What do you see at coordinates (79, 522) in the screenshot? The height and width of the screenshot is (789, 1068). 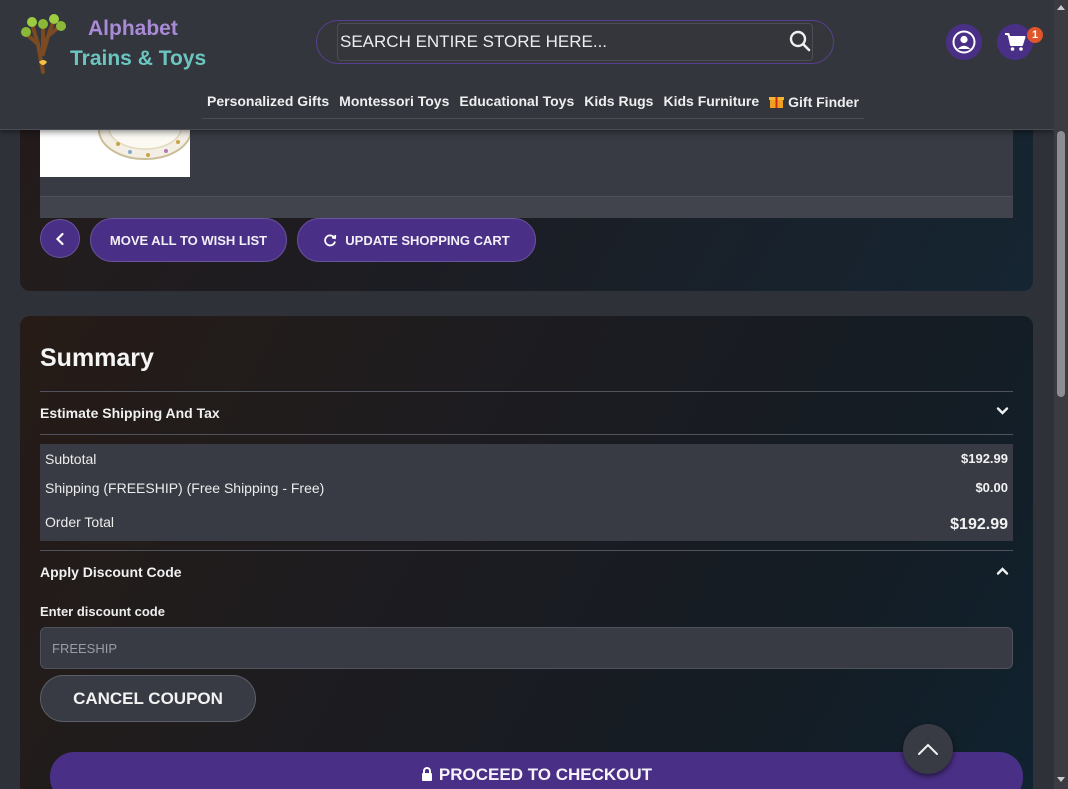 I see `order-total-label: Order Total` at bounding box center [79, 522].